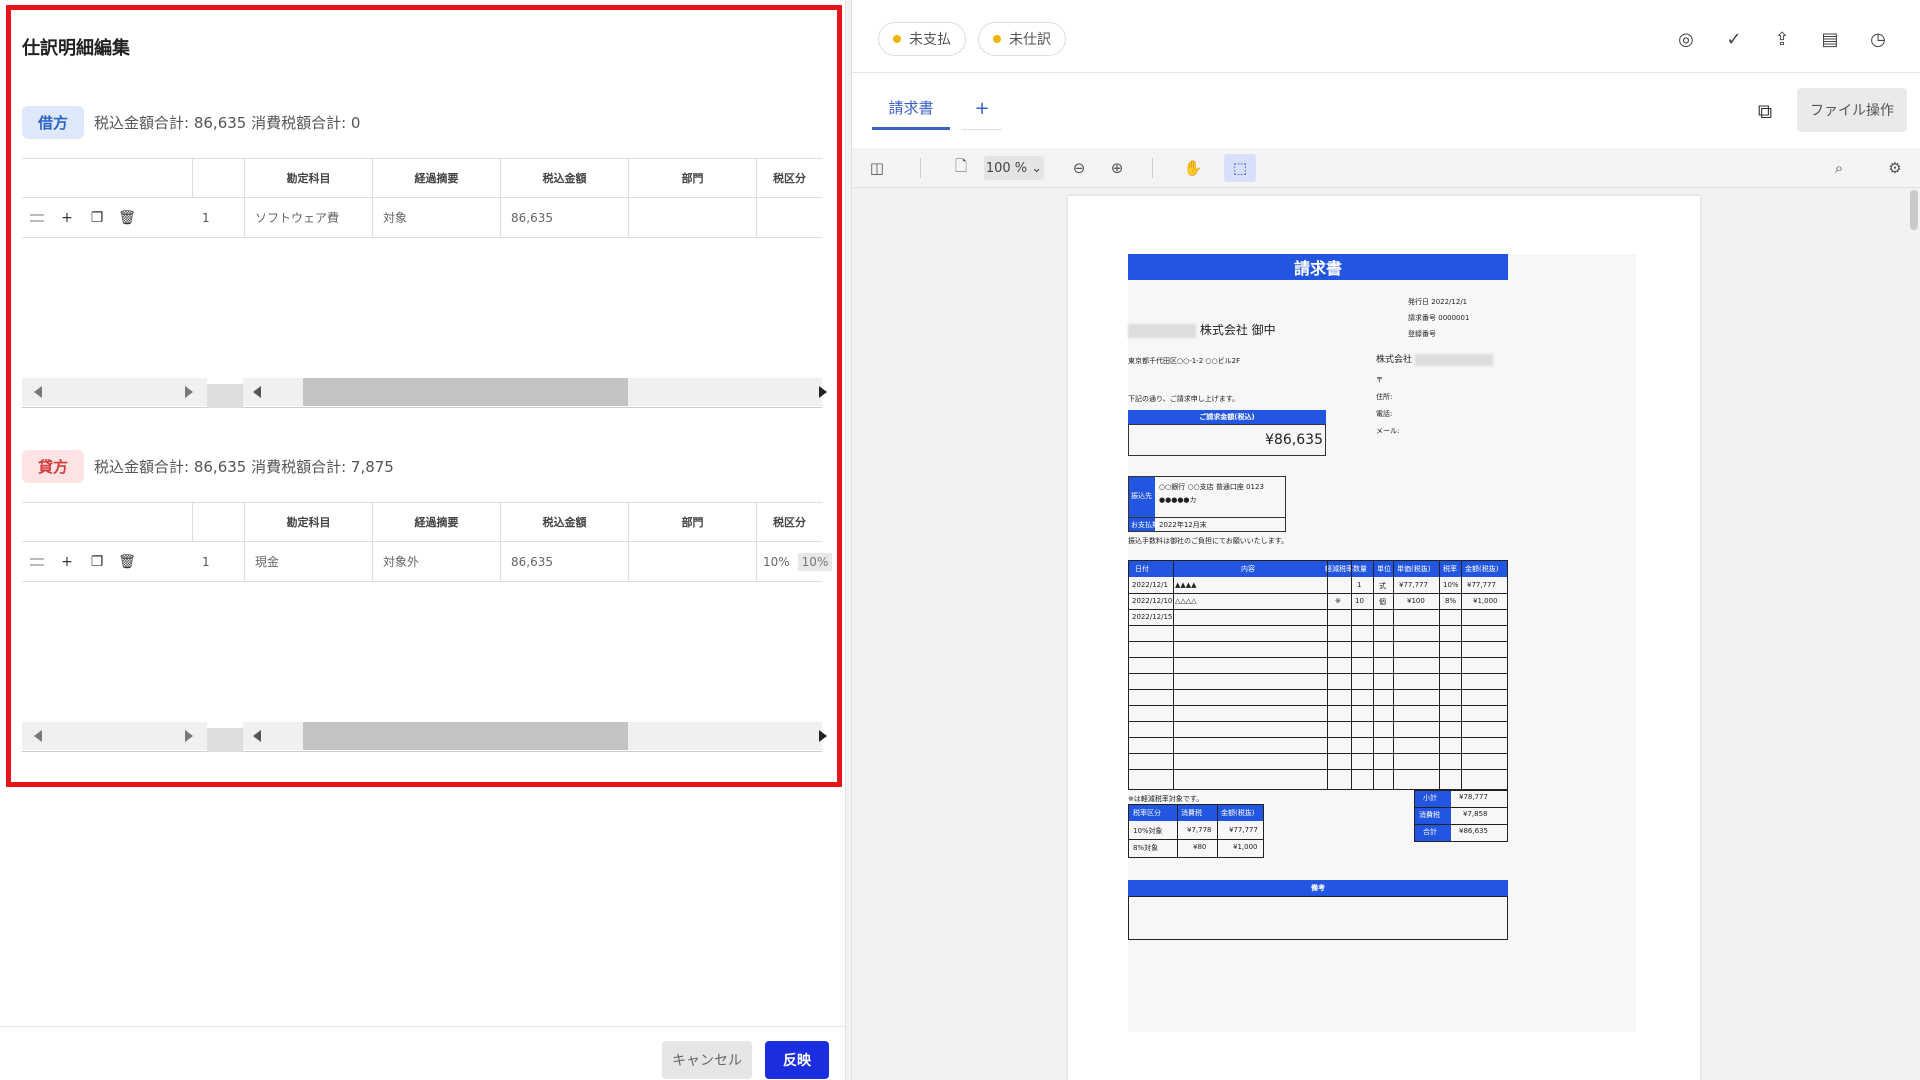 This screenshot has width=1920, height=1080. I want to click on table-row: + ❐ 🗑 1 現金 対象外 86,635 10% 10%, so click(427, 562).